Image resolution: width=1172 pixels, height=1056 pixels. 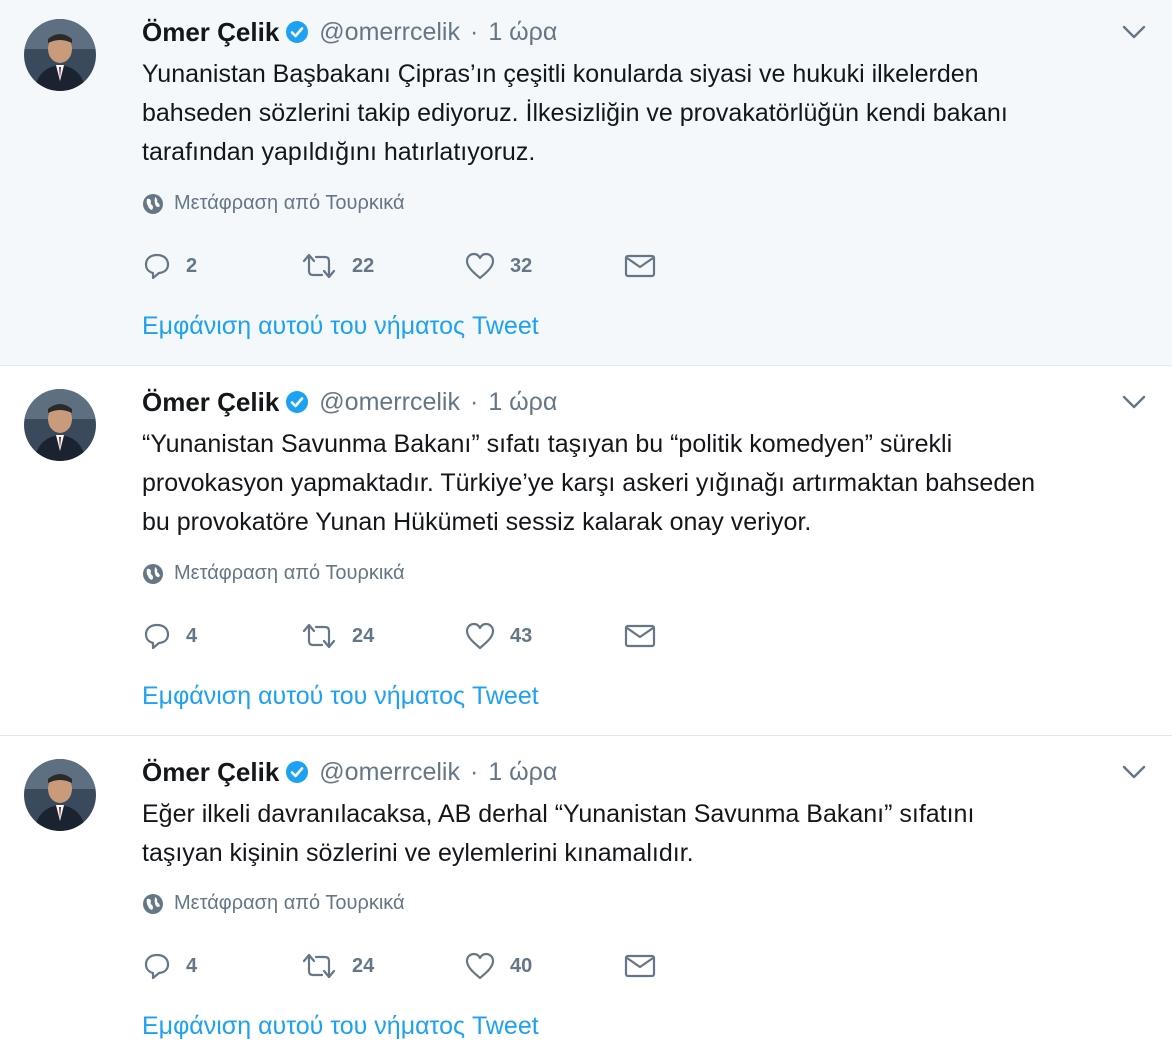 What do you see at coordinates (221, 266) in the screenshot?
I see `reply-button: 2` at bounding box center [221, 266].